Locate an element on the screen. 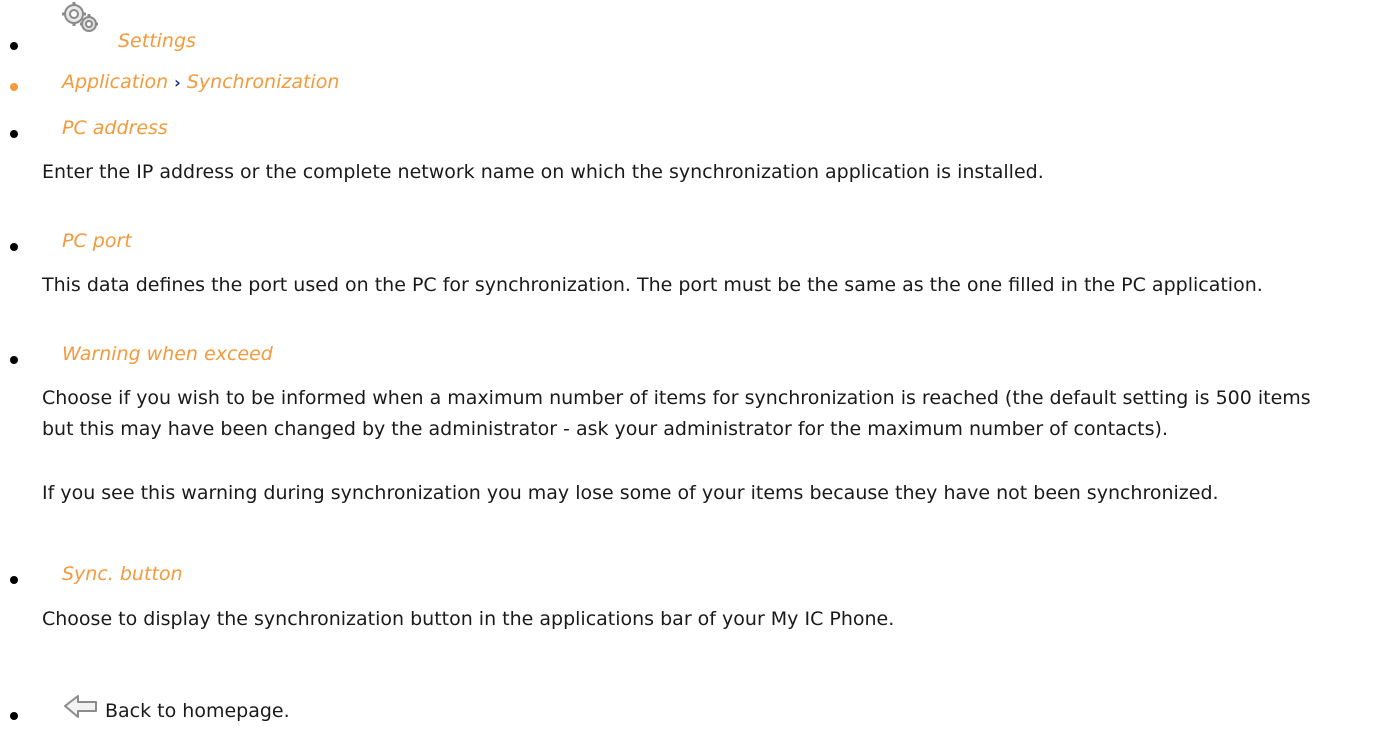 The width and height of the screenshot is (1377, 731). breadcrumb: Application › Synchronization is located at coordinates (709, 82).